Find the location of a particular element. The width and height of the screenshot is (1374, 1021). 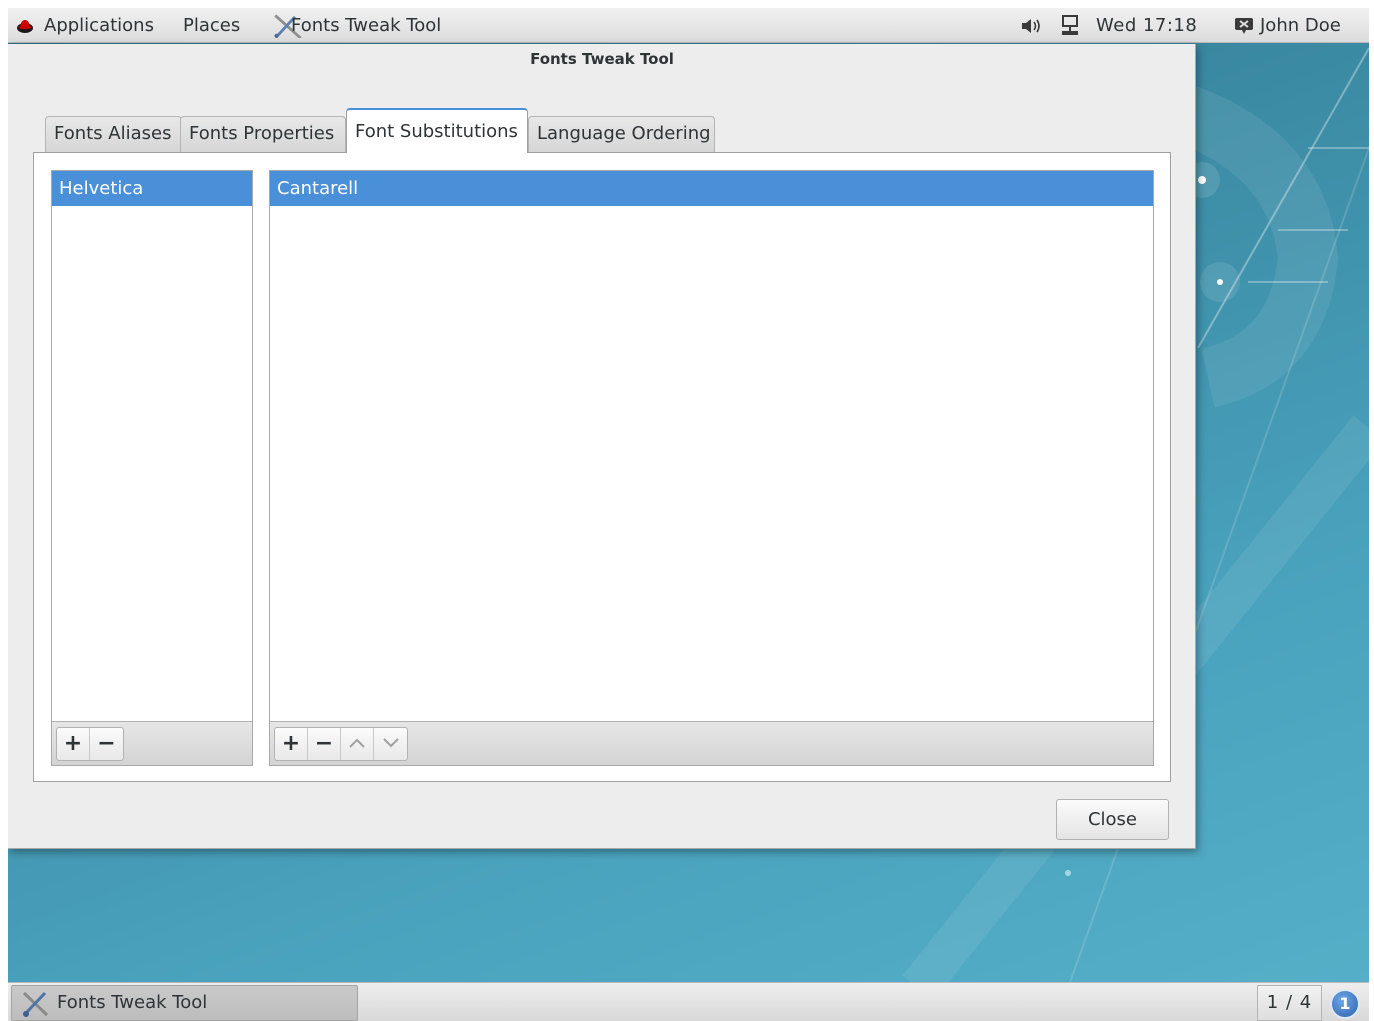

font-family-list-toolbar: + − is located at coordinates (152, 743).